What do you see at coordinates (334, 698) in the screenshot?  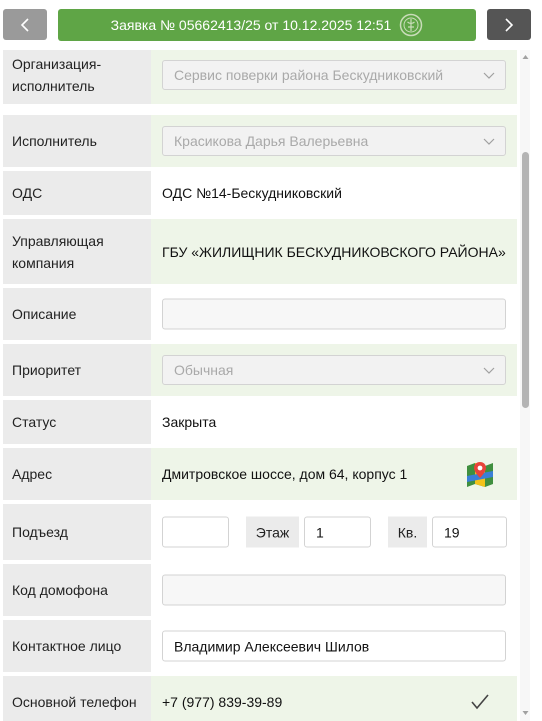 I see `phone-cell: +7 (977) 839-39-89` at bounding box center [334, 698].